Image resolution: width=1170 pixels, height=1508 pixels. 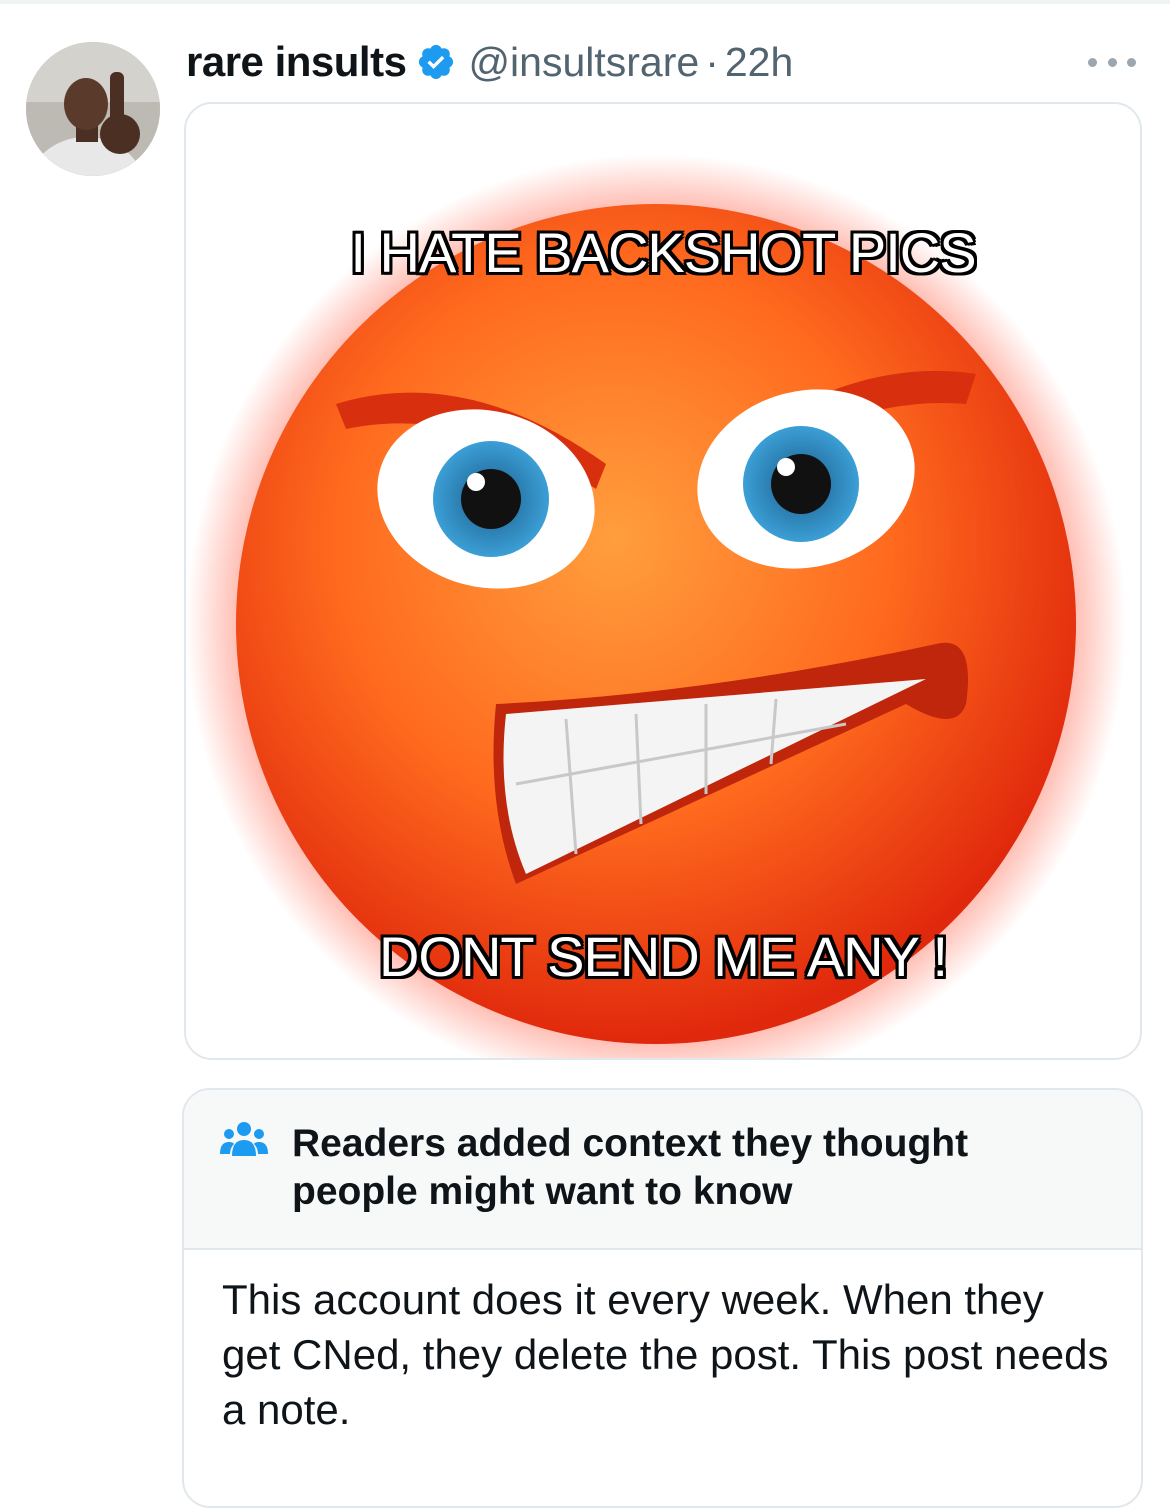 What do you see at coordinates (759, 62) in the screenshot?
I see `timestamp: 22h` at bounding box center [759, 62].